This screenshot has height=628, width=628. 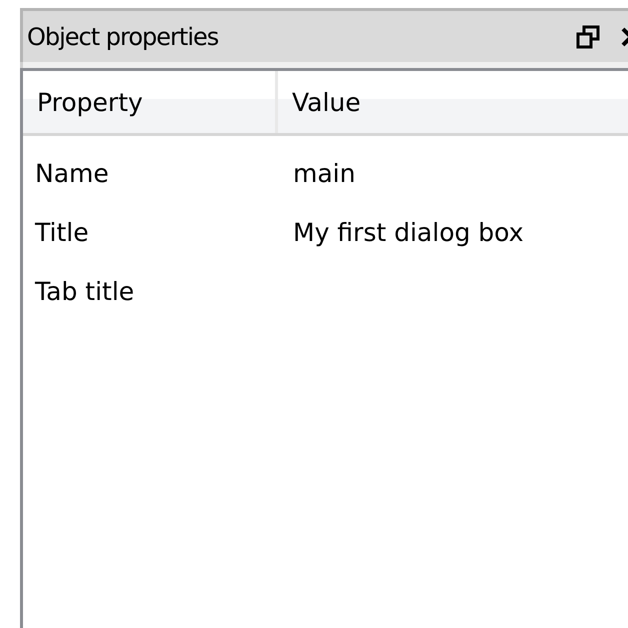 What do you see at coordinates (319, 102) in the screenshot?
I see `column-header: Value` at bounding box center [319, 102].